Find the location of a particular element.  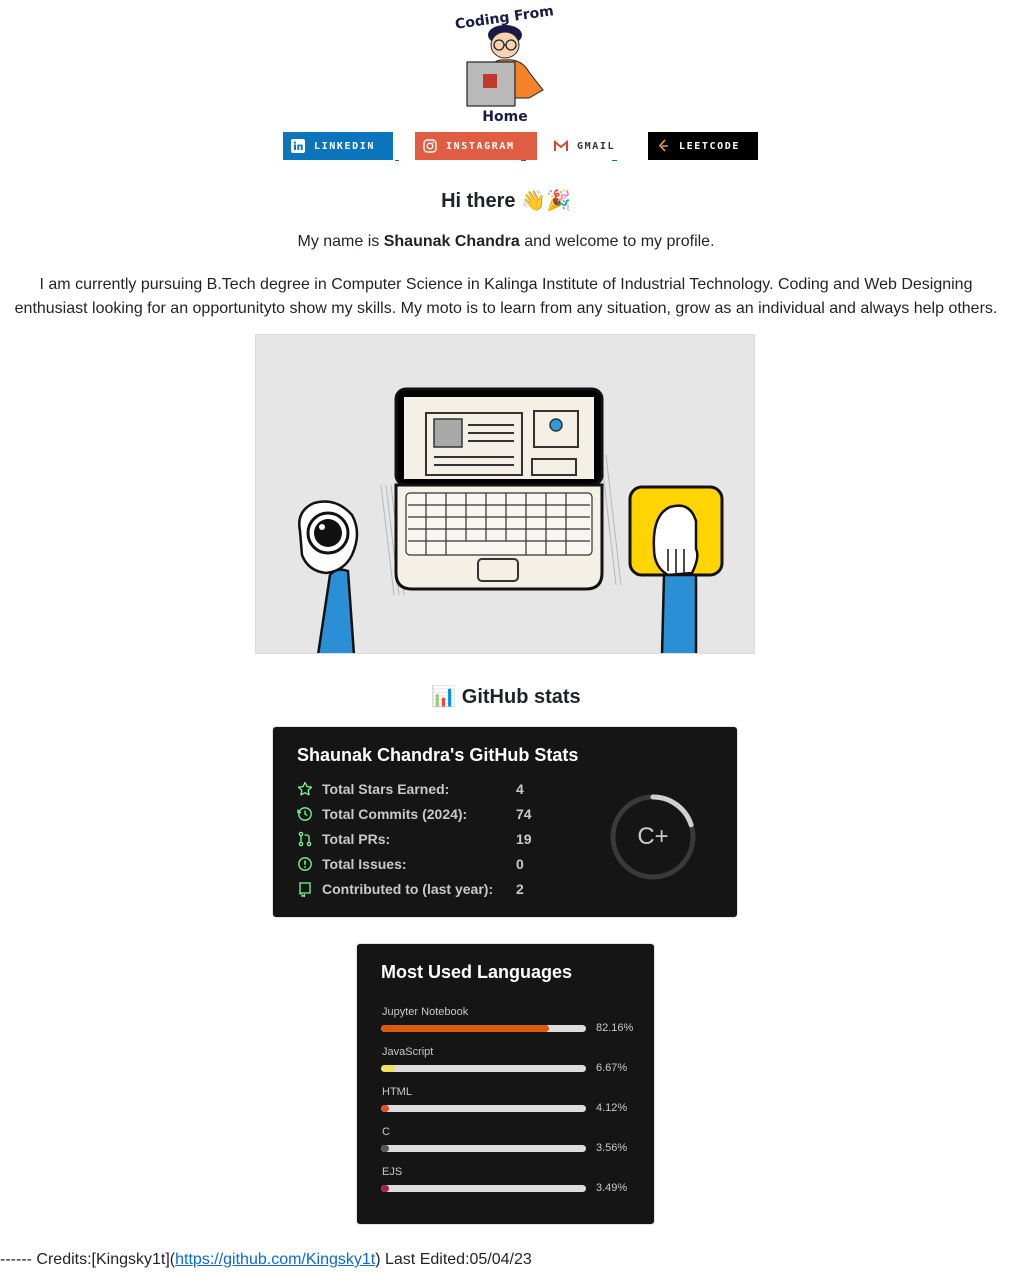

language-percent: 3.49% is located at coordinates (612, 1188).